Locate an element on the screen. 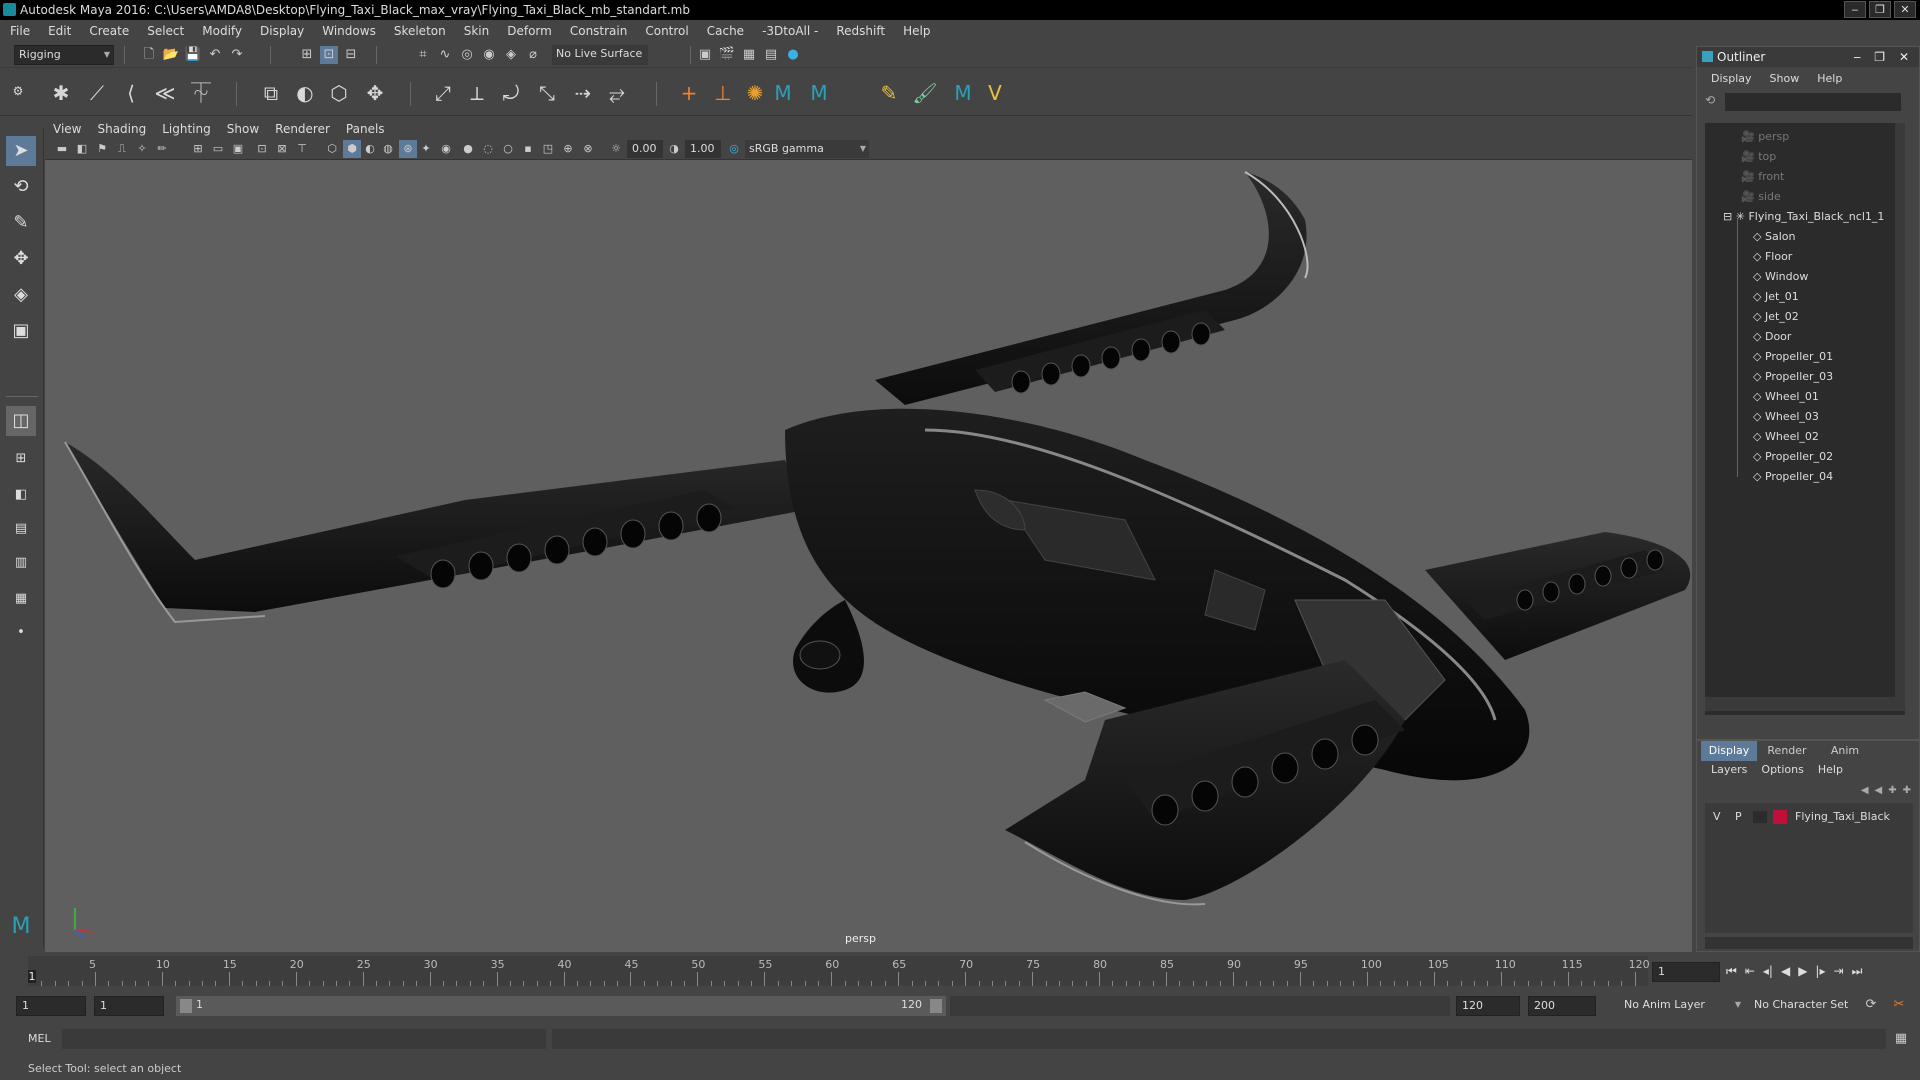 The width and height of the screenshot is (1920, 1080). preferences-icon: ✂ is located at coordinates (1899, 1005).